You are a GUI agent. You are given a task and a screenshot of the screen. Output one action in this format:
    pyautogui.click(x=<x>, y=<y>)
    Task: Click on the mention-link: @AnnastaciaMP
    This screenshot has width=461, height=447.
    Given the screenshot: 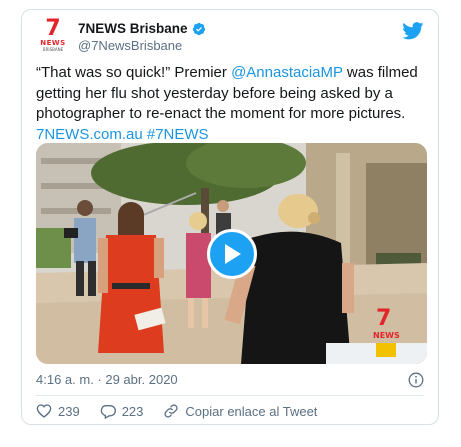 What is the action you would take?
    pyautogui.click(x=287, y=72)
    